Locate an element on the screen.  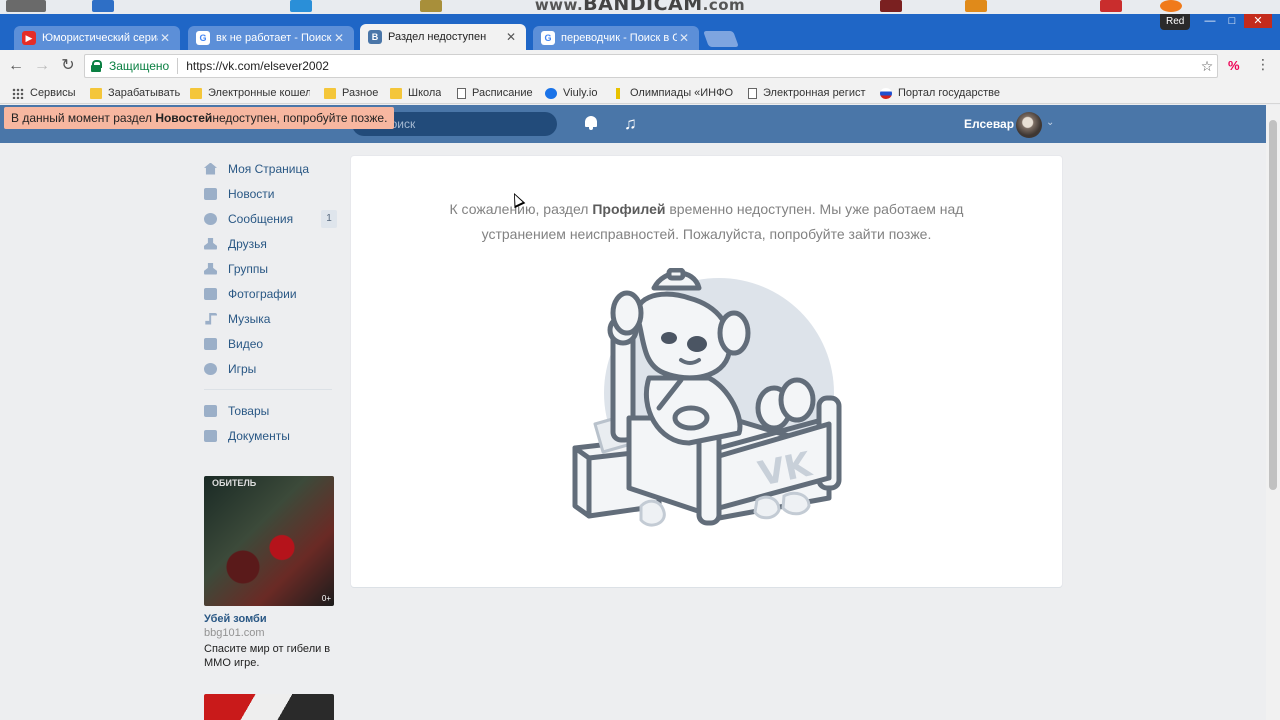
page-icon is located at coordinates (752, 93).